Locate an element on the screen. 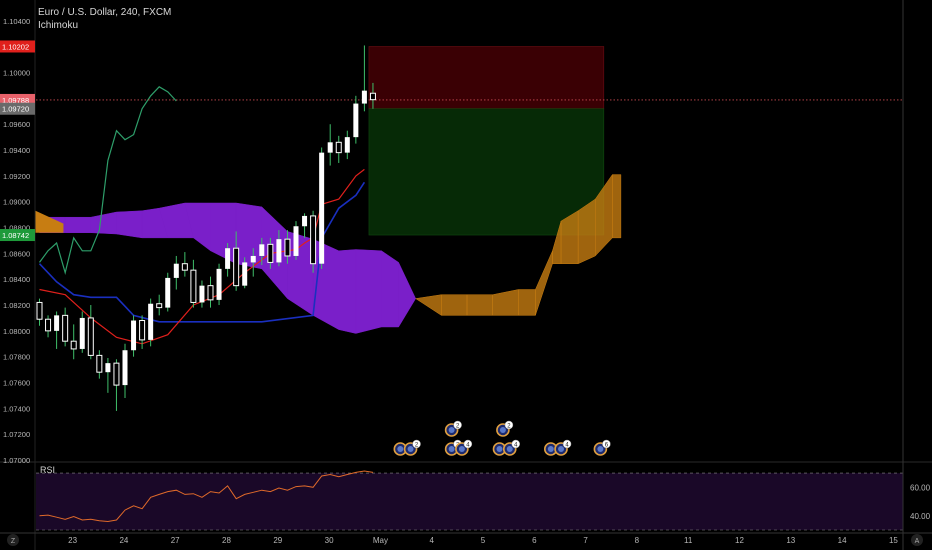  indicator-label: Ichimoku is located at coordinates (104, 25).